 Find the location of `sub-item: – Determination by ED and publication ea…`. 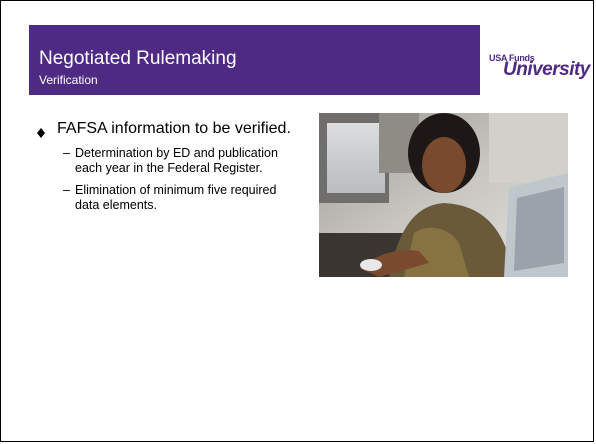

sub-item: – Determination by ED and publication ea… is located at coordinates (163, 161).